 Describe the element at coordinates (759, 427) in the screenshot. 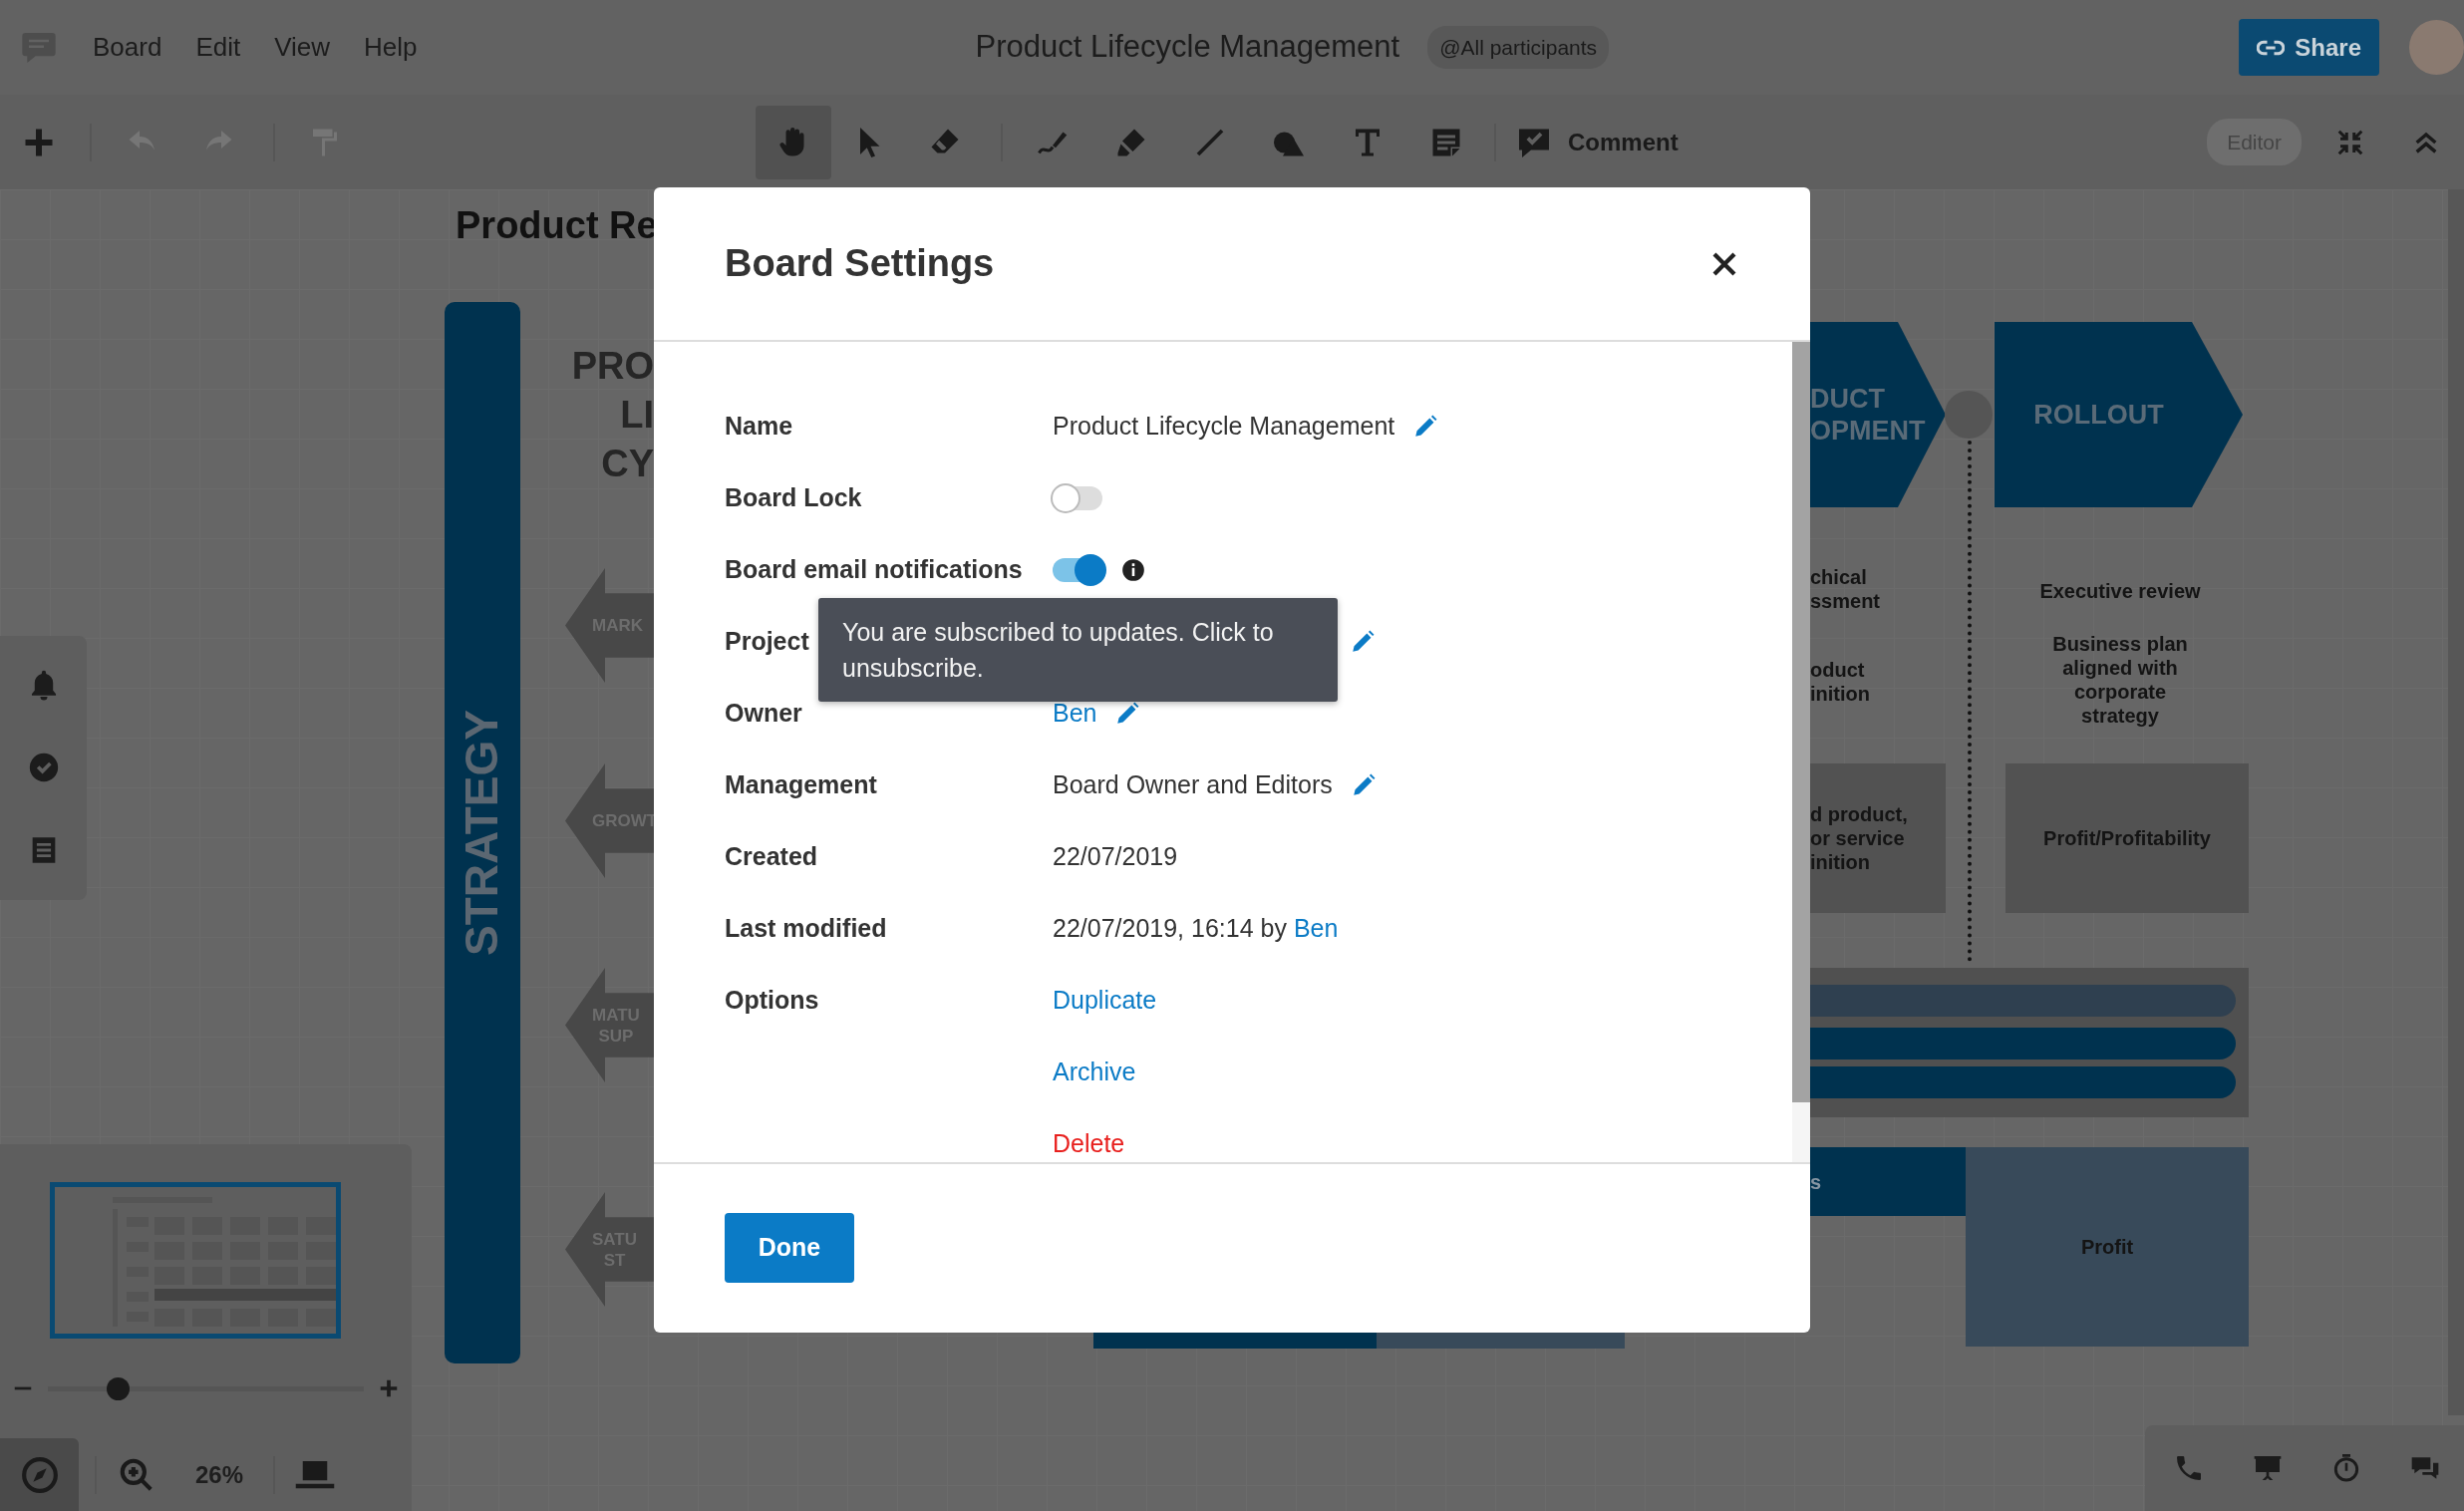

I see `field-label: Name` at that location.